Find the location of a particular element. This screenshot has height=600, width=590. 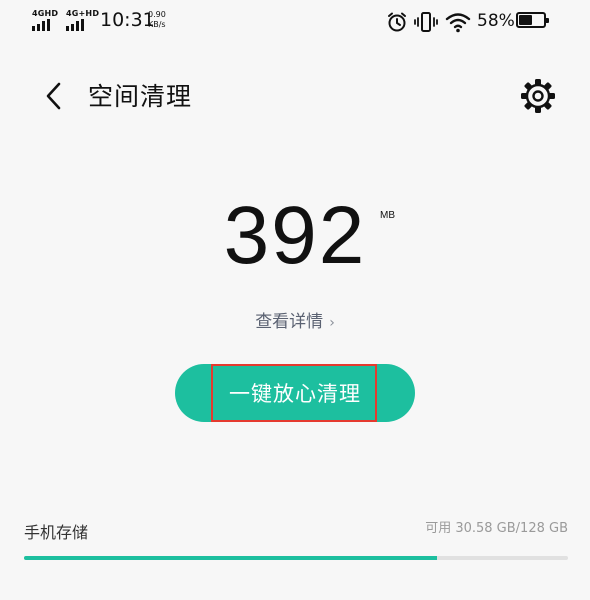

one-click-clean-button: 一键放心清理 is located at coordinates (295, 393).